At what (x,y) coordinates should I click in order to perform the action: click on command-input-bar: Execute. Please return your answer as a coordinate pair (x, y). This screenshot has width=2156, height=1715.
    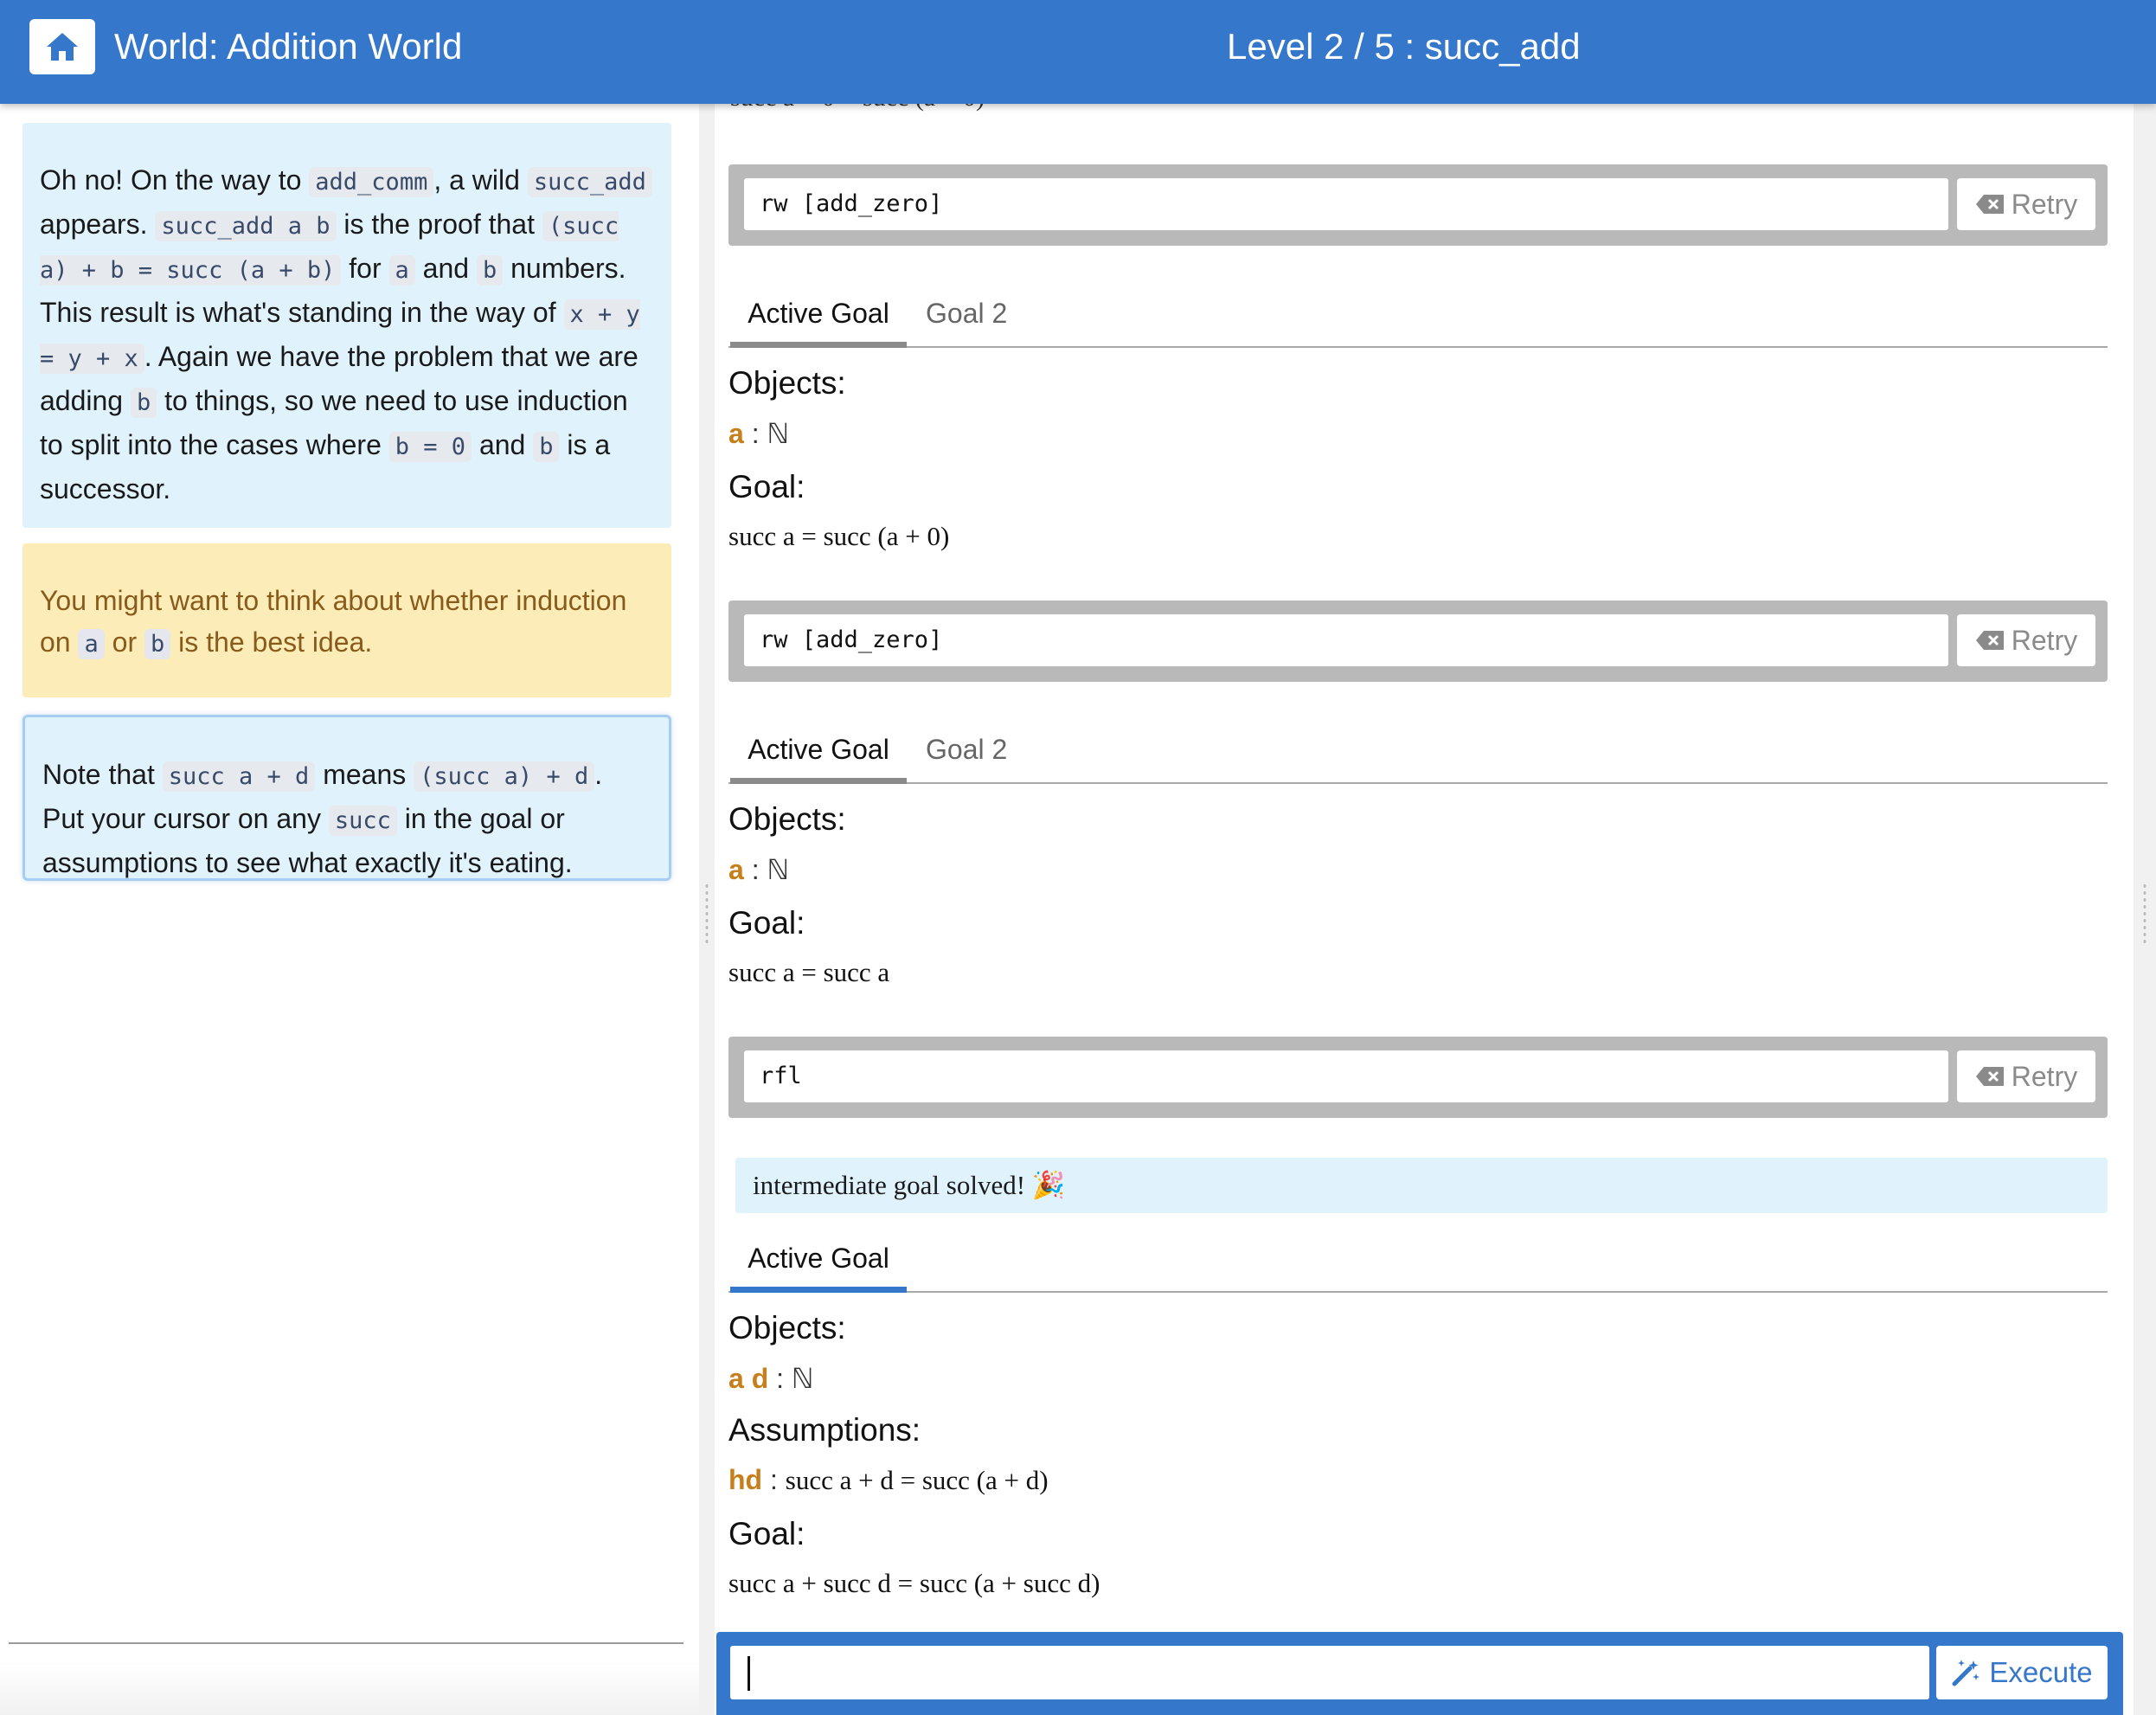
    Looking at the image, I should click on (1420, 1673).